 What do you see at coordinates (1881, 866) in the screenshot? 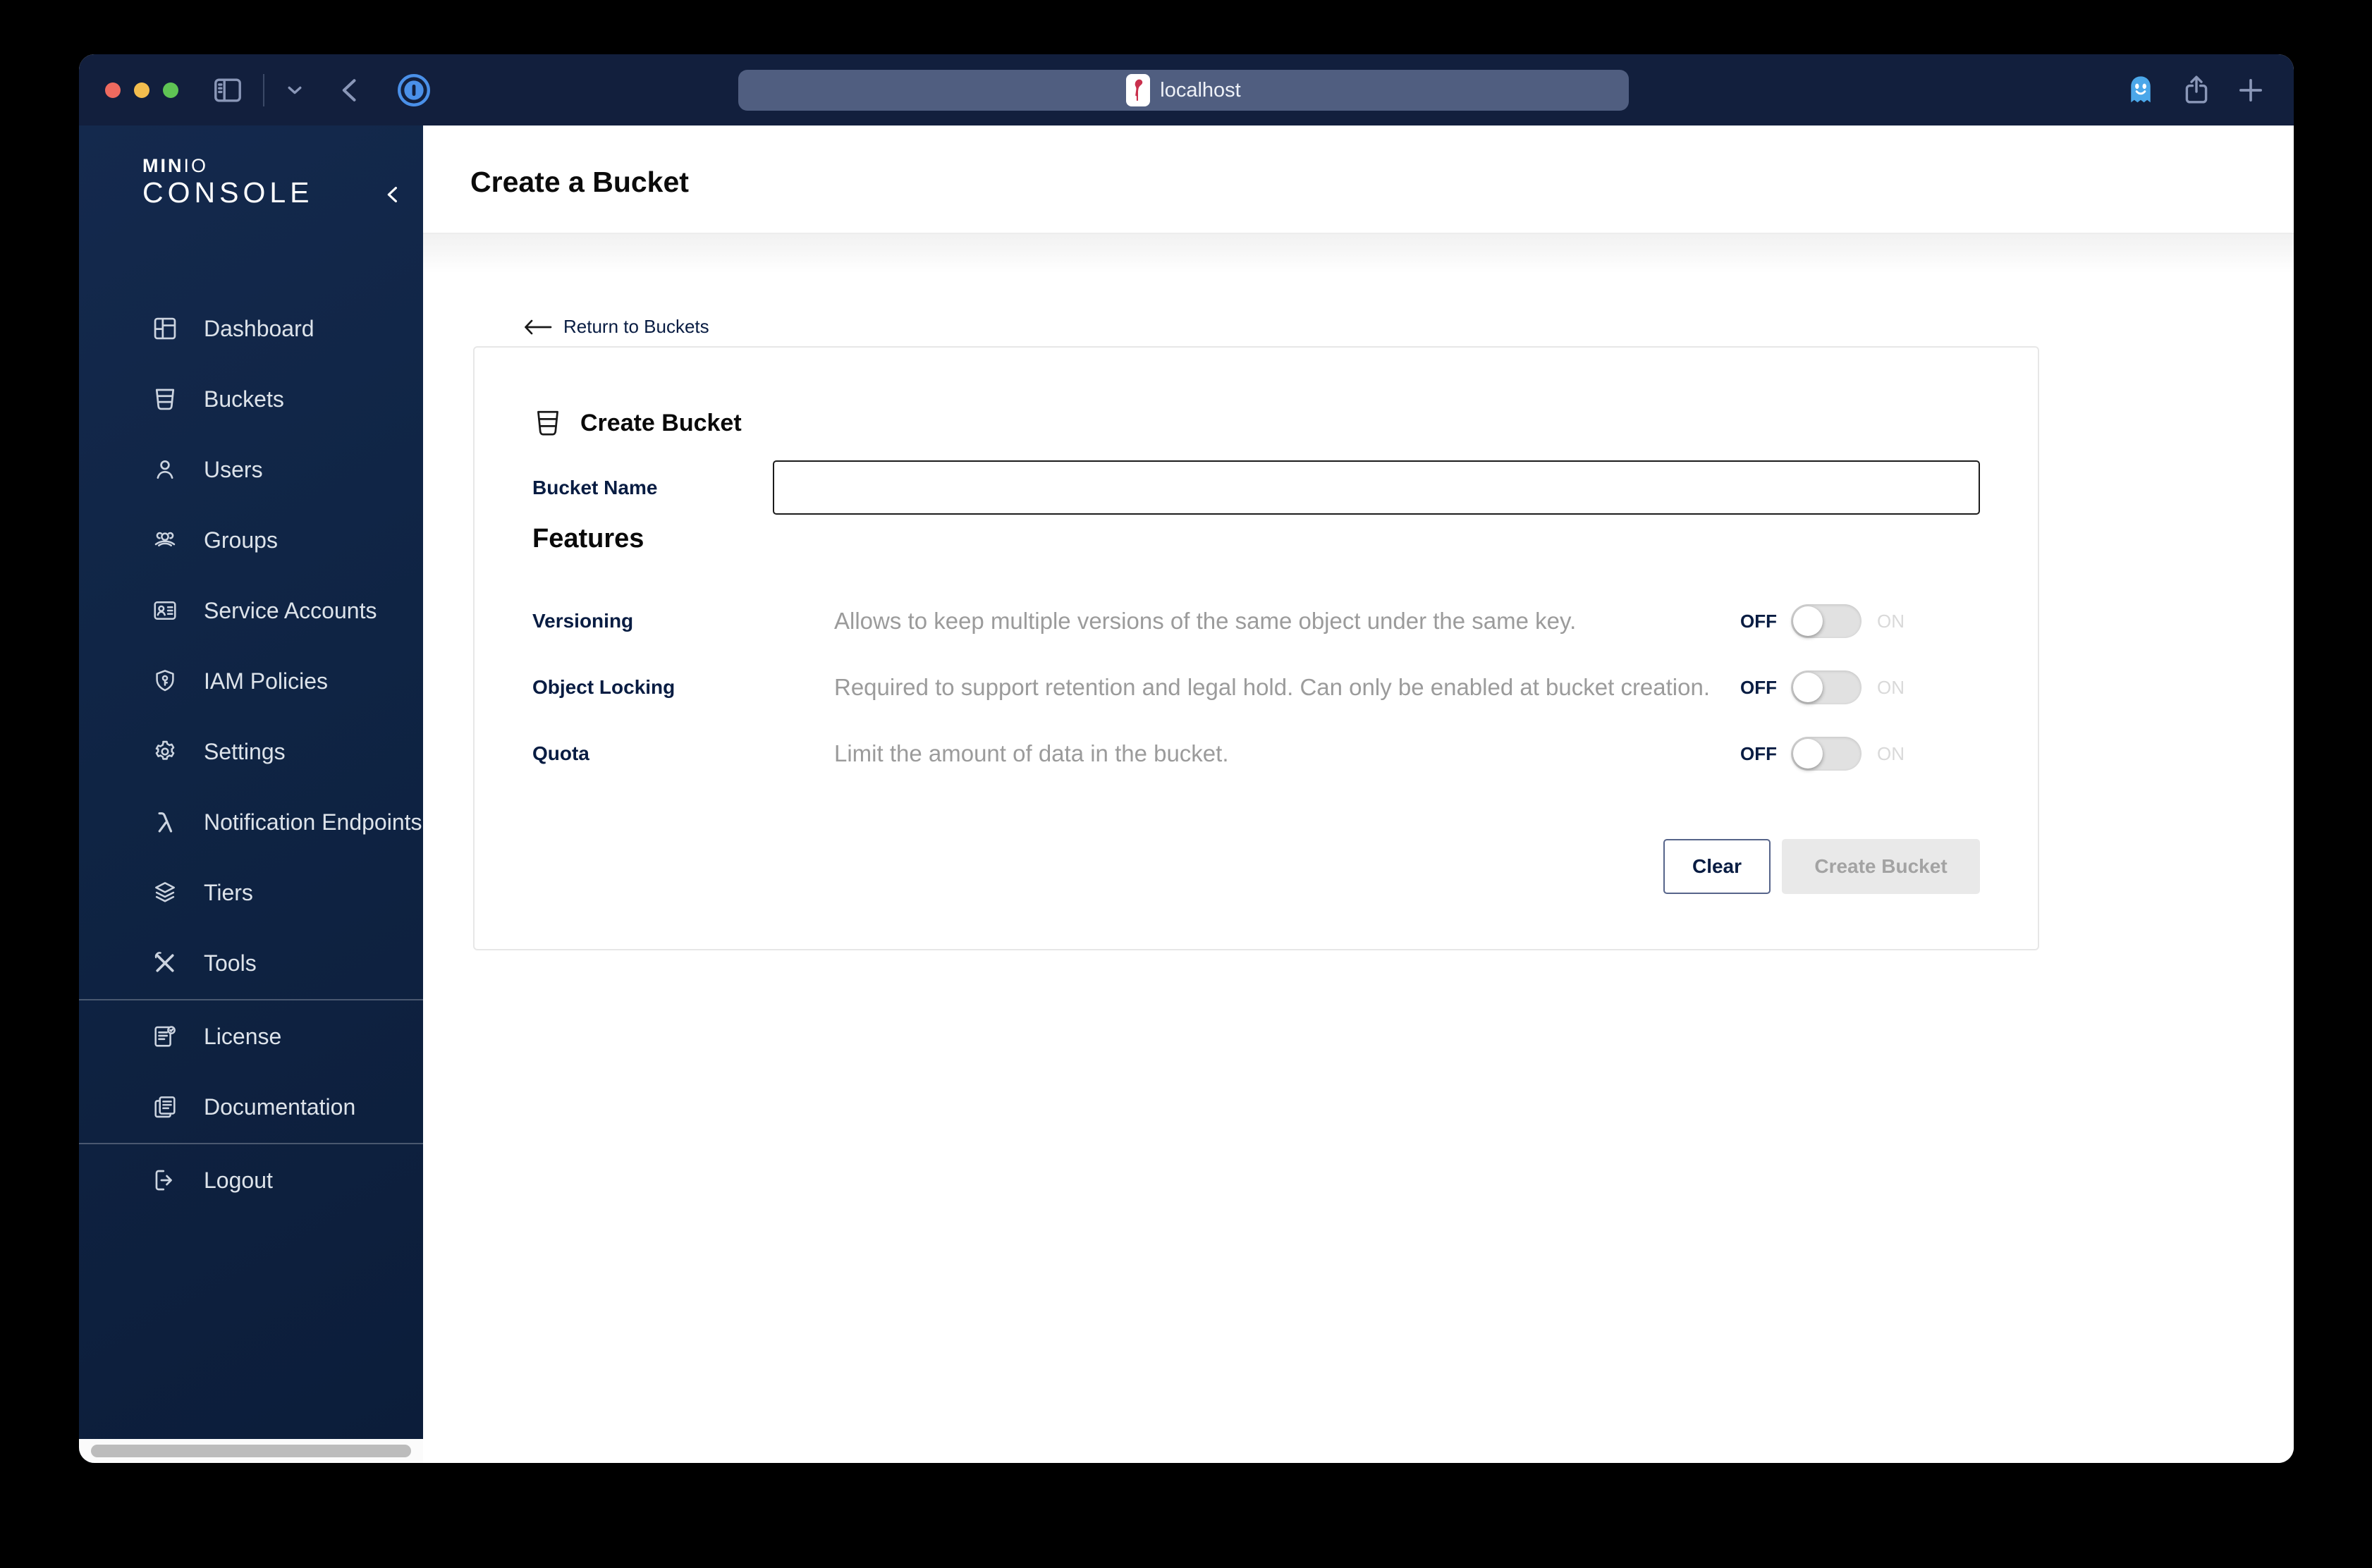
I see `create-bucket-button: Create Bucket` at bounding box center [1881, 866].